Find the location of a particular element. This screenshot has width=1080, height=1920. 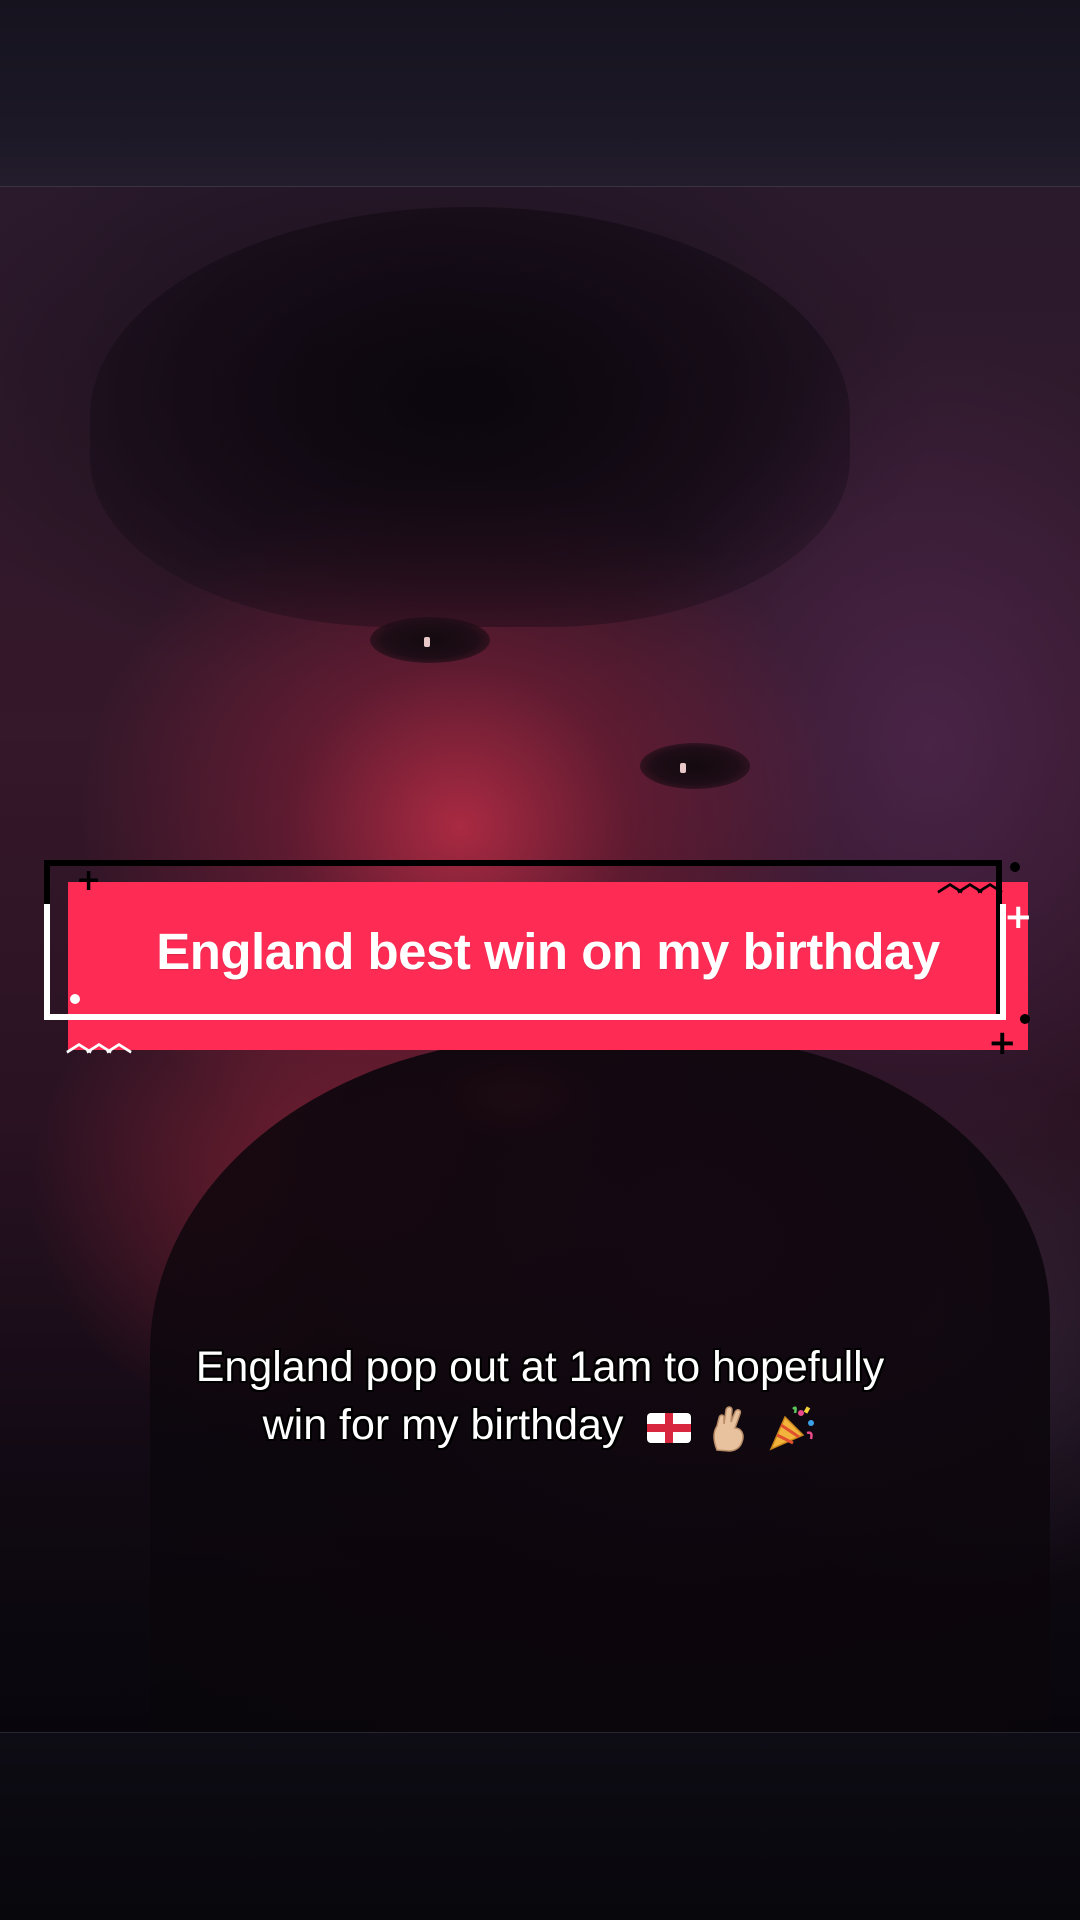

crossed-fingers-icon is located at coordinates (729, 1428).